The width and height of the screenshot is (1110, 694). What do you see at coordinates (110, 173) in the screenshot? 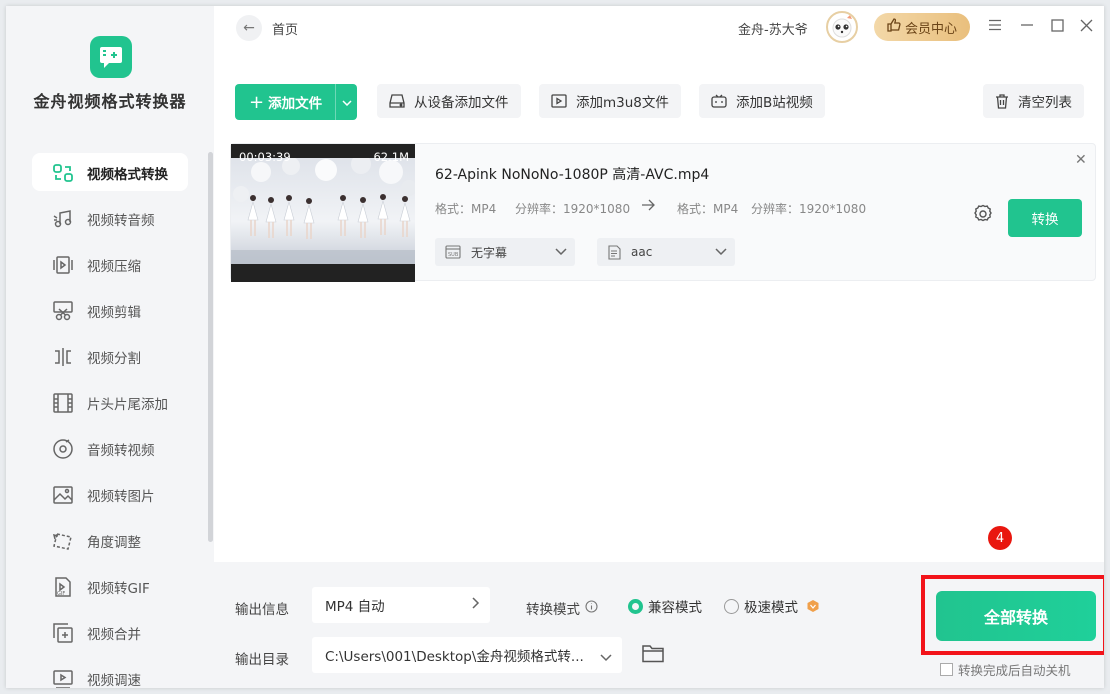
I see `sidebar-item-format-convert: 视频格式转换` at bounding box center [110, 173].